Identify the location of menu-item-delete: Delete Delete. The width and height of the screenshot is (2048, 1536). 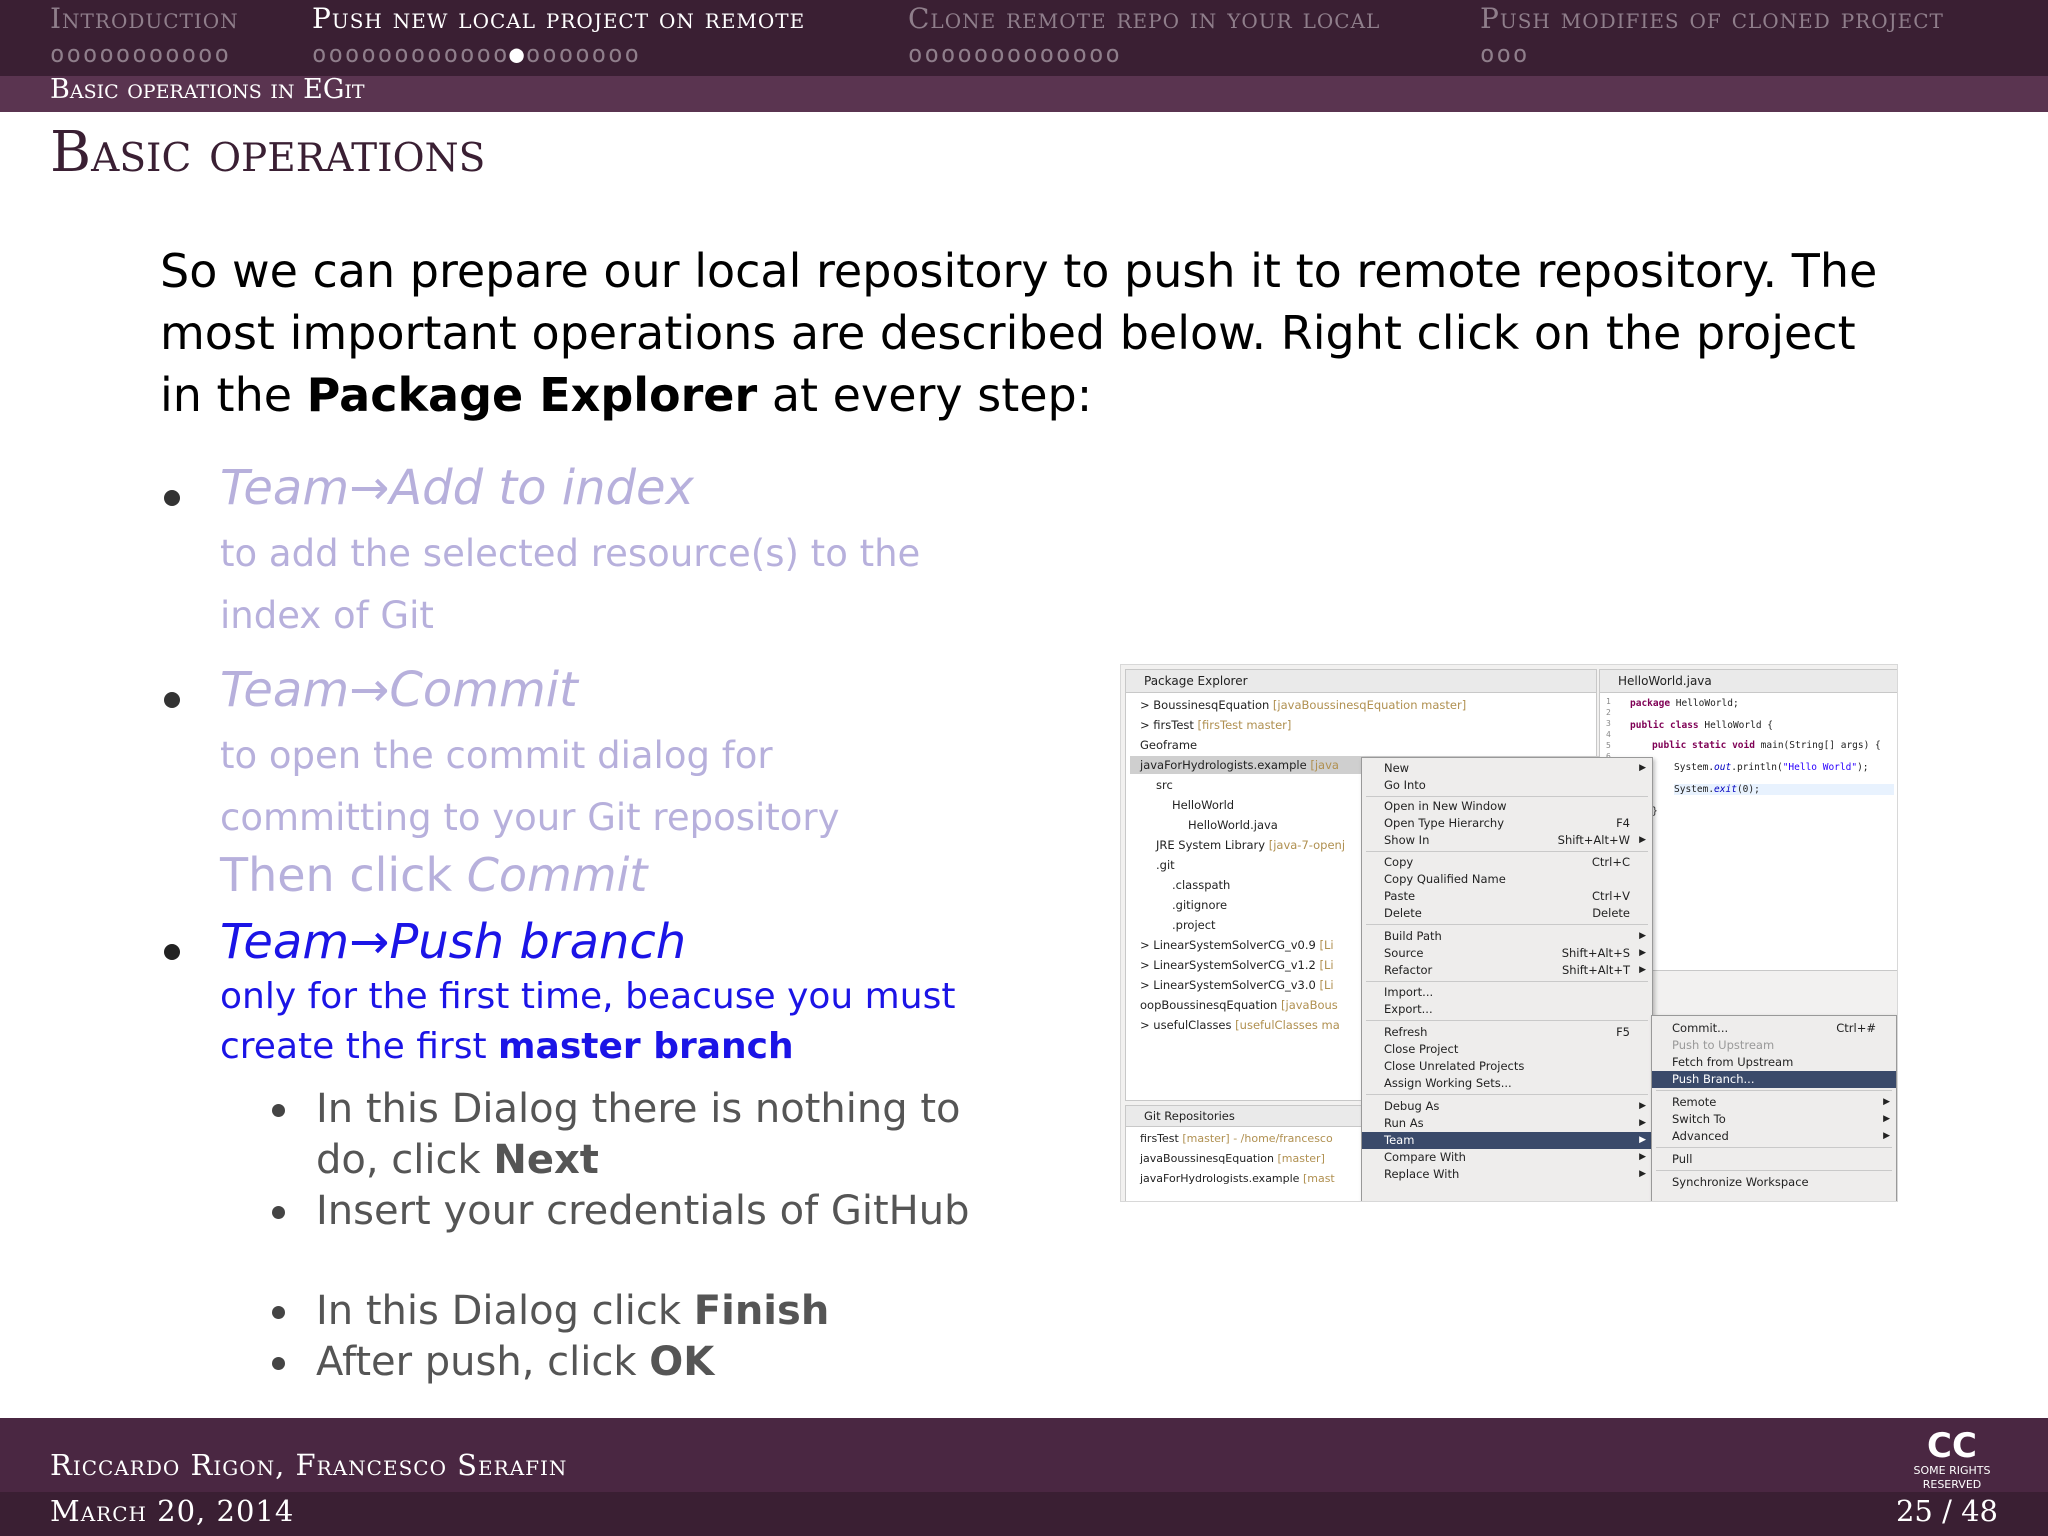
(1507, 913).